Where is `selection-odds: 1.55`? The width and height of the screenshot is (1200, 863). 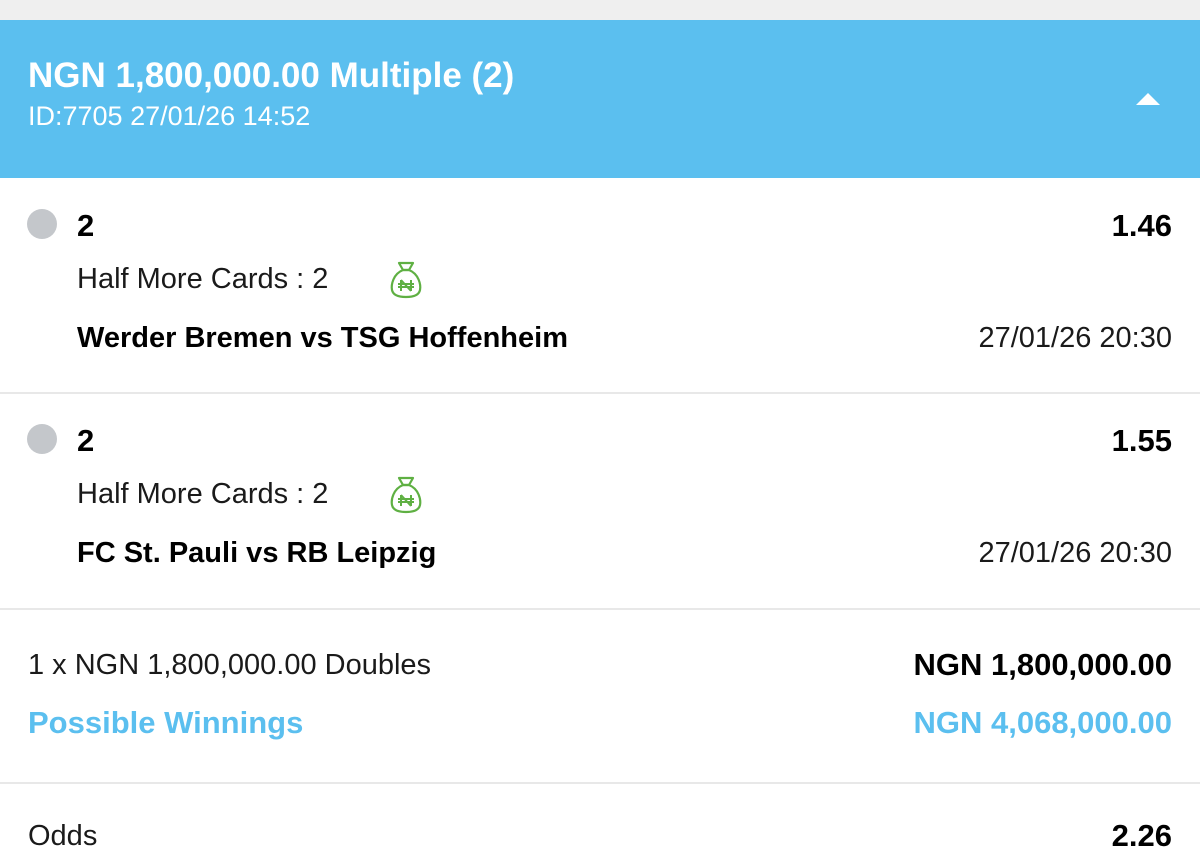 selection-odds: 1.55 is located at coordinates (1141, 440).